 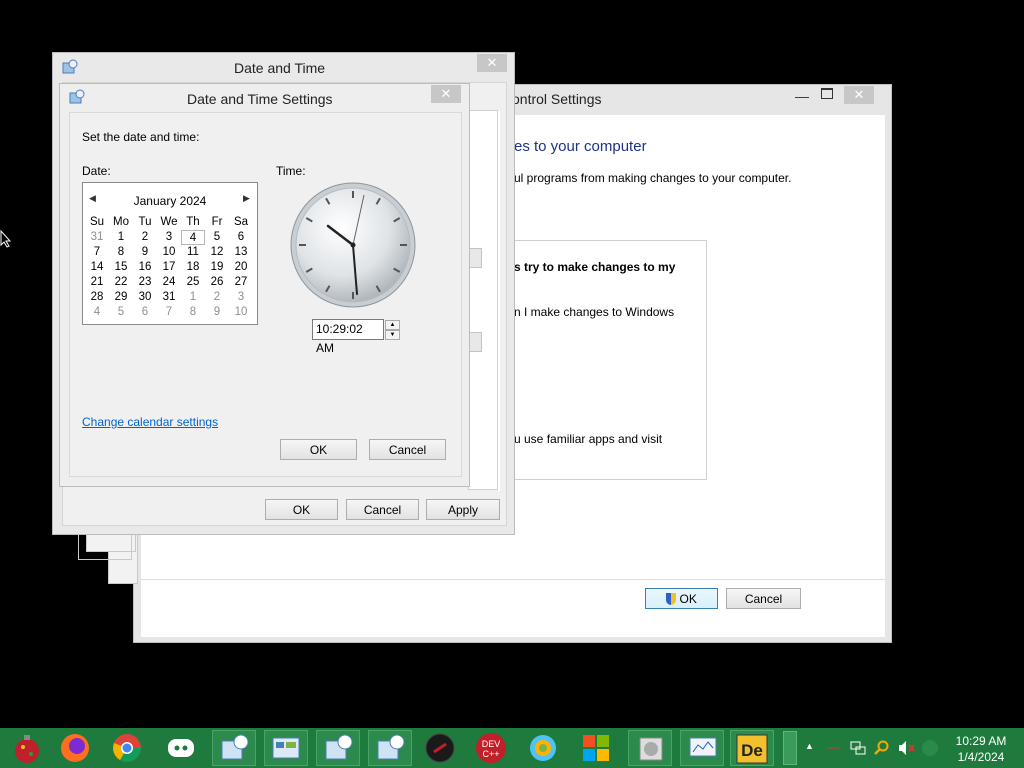 What do you see at coordinates (145, 282) in the screenshot?
I see `calendar-day: 23` at bounding box center [145, 282].